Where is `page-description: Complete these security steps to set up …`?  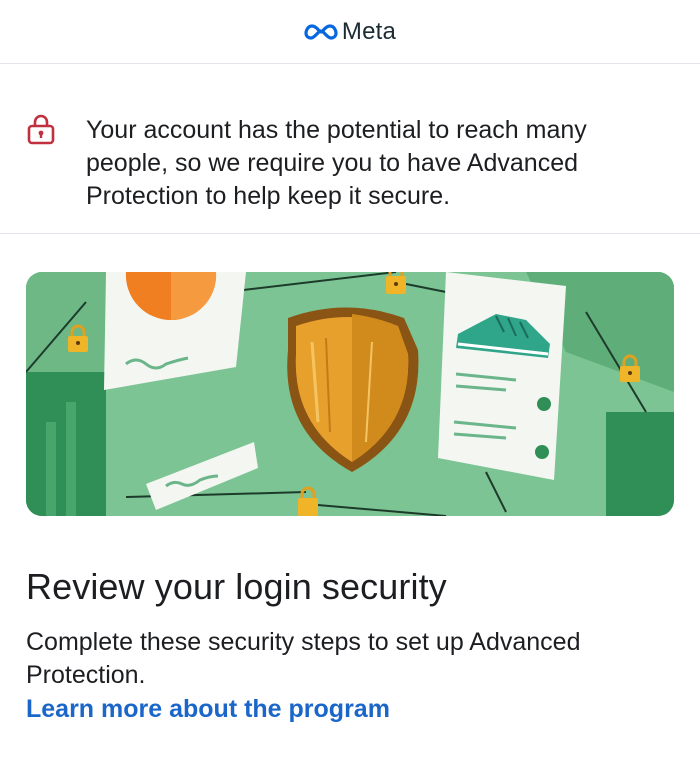 page-description: Complete these security steps to set up … is located at coordinates (303, 658).